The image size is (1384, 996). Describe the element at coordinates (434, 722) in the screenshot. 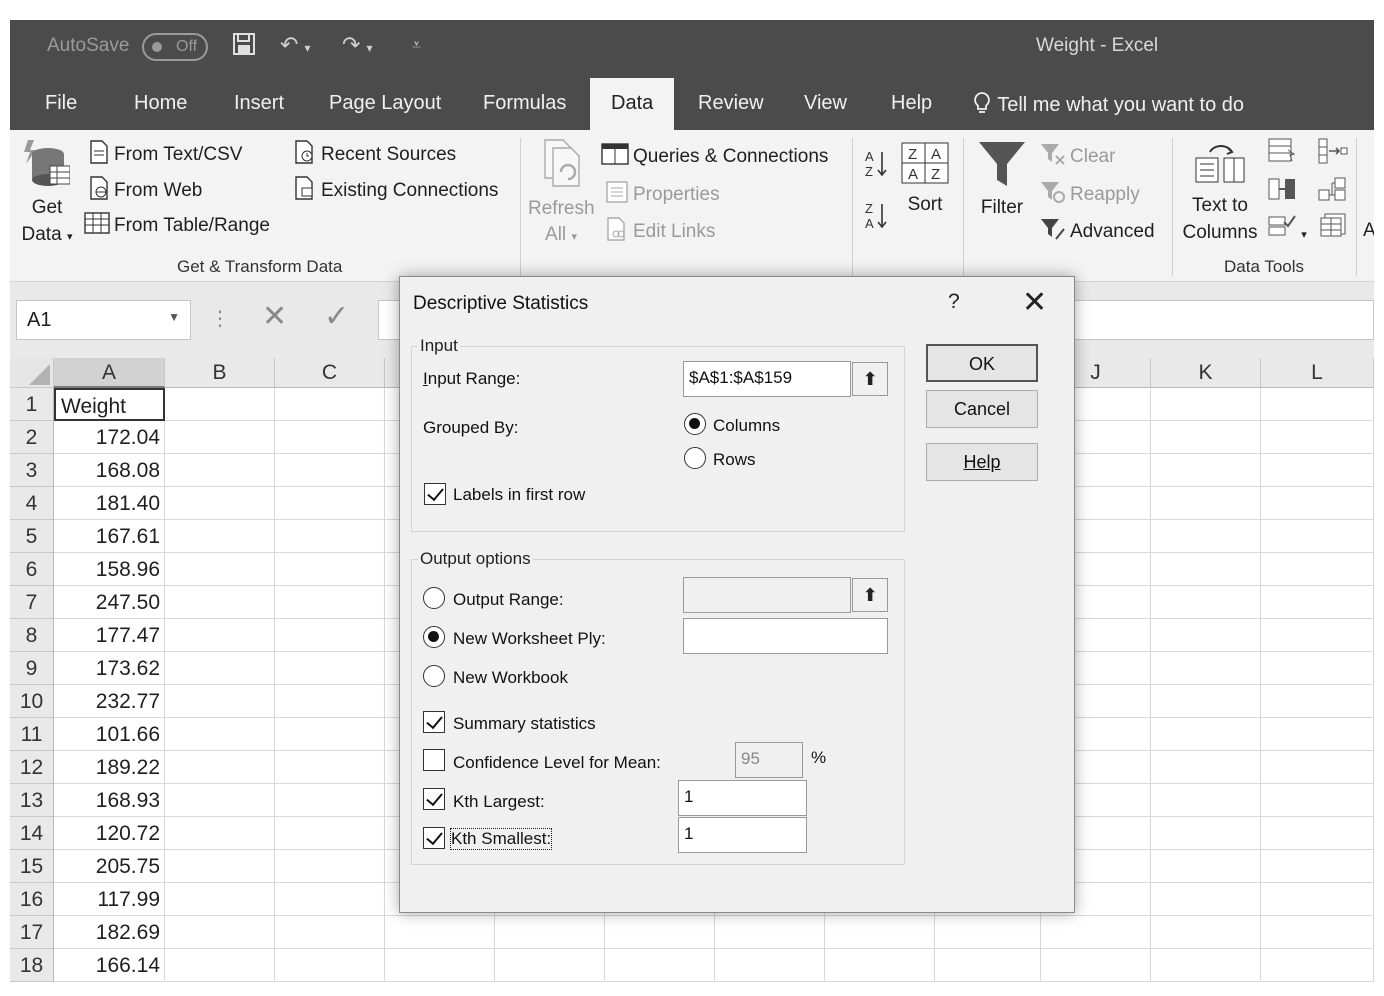

I see `summary-statistics-checkbox` at that location.